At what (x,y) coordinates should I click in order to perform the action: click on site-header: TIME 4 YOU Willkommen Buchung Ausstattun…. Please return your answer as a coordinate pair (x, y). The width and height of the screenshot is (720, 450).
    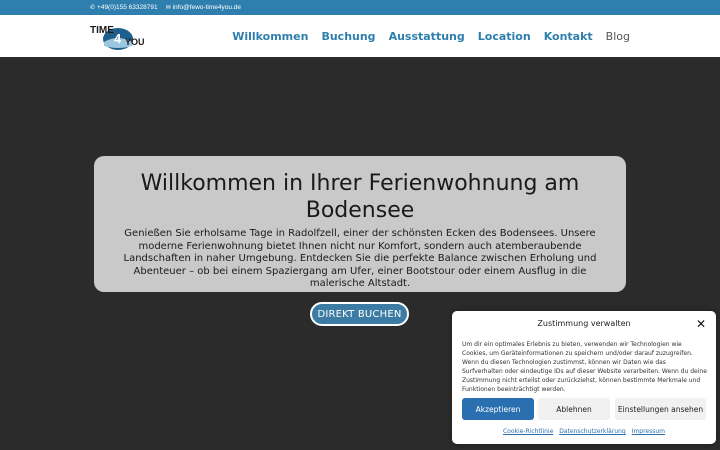
    Looking at the image, I should click on (360, 36).